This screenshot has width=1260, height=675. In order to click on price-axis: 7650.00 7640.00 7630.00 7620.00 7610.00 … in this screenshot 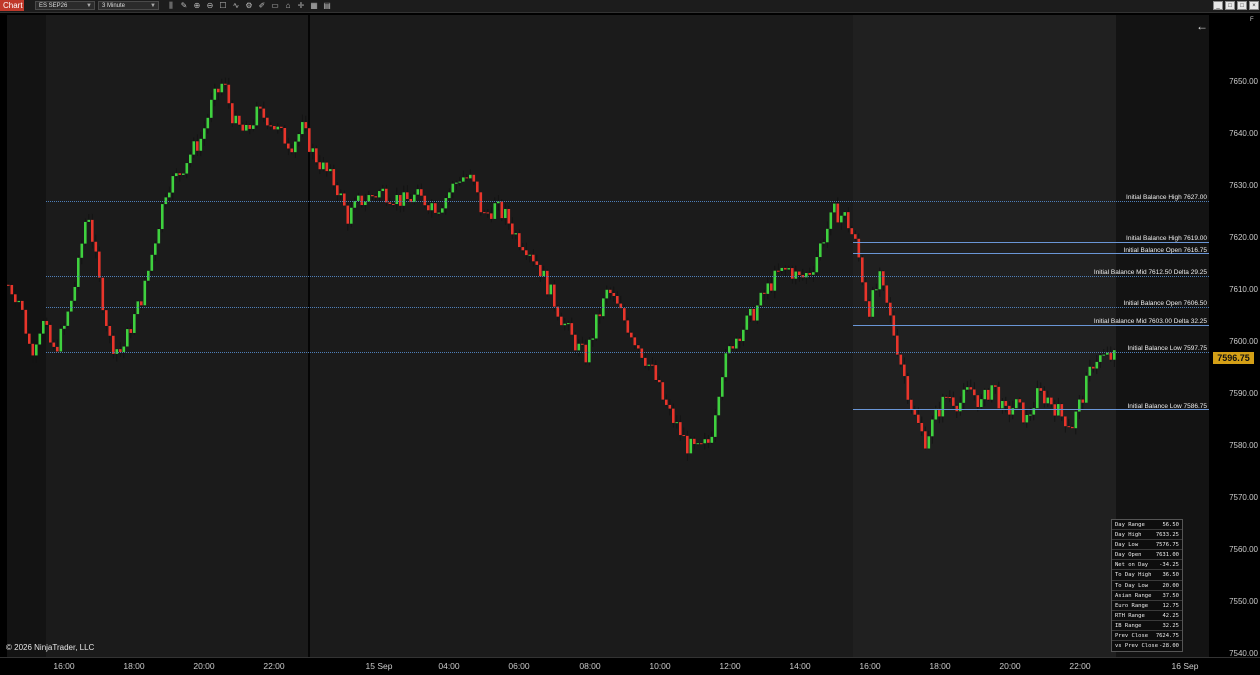, I will do `click(1235, 336)`.